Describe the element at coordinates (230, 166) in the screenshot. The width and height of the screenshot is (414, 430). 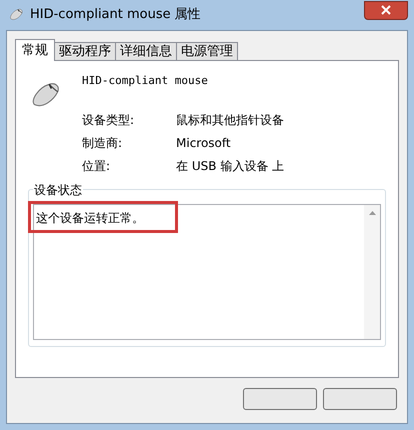
I see `property-value: 在 USB 输入设备 上` at that location.